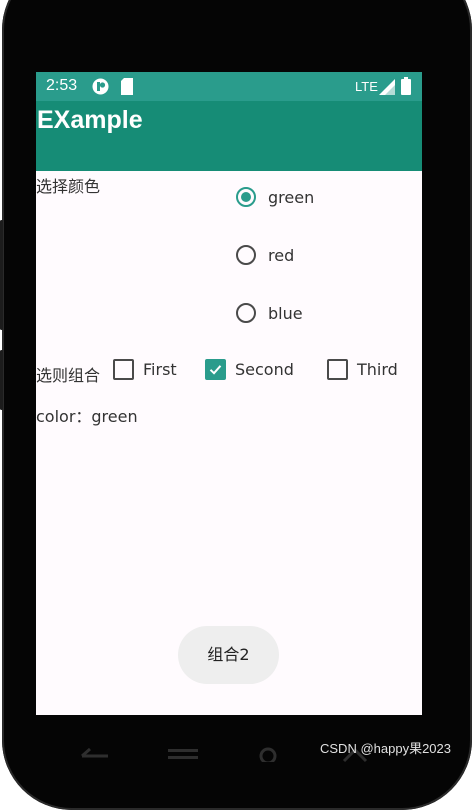  I want to click on checkbox-box-checked, so click(215, 369).